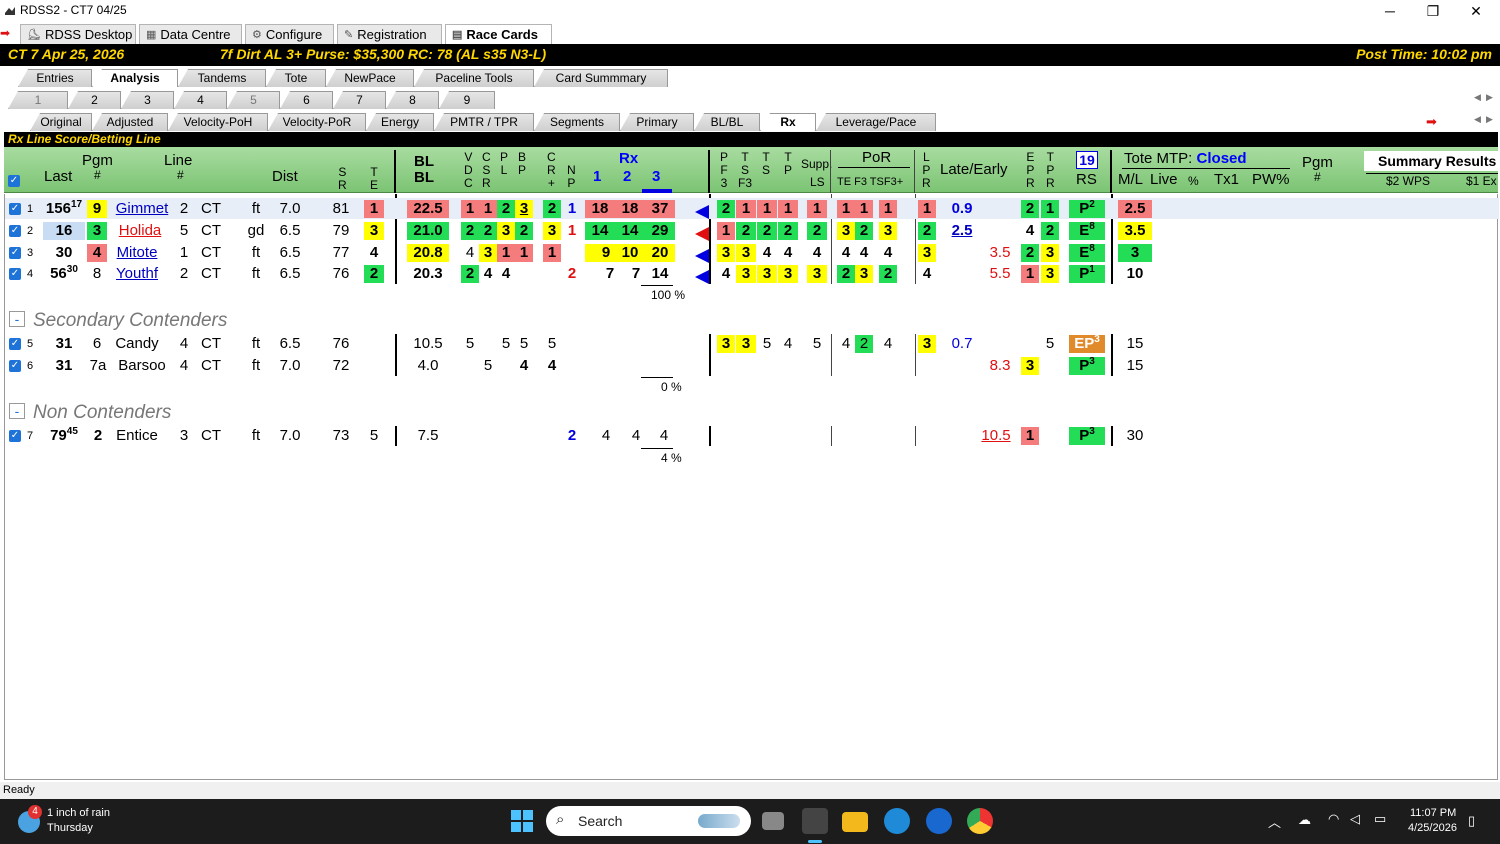 The height and width of the screenshot is (844, 1500). I want to click on help-icon, so click(897, 821).